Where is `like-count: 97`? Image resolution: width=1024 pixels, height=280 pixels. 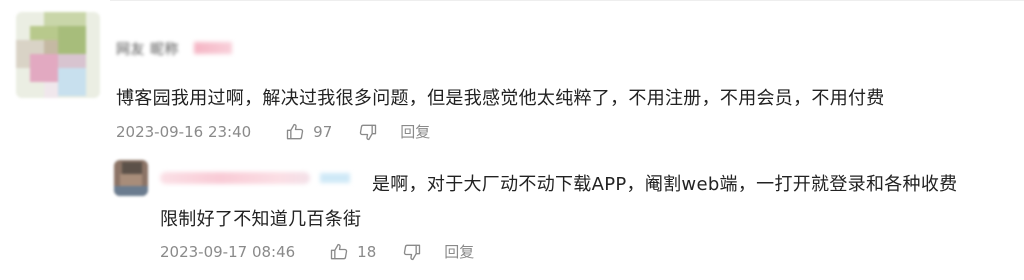 like-count: 97 is located at coordinates (323, 131).